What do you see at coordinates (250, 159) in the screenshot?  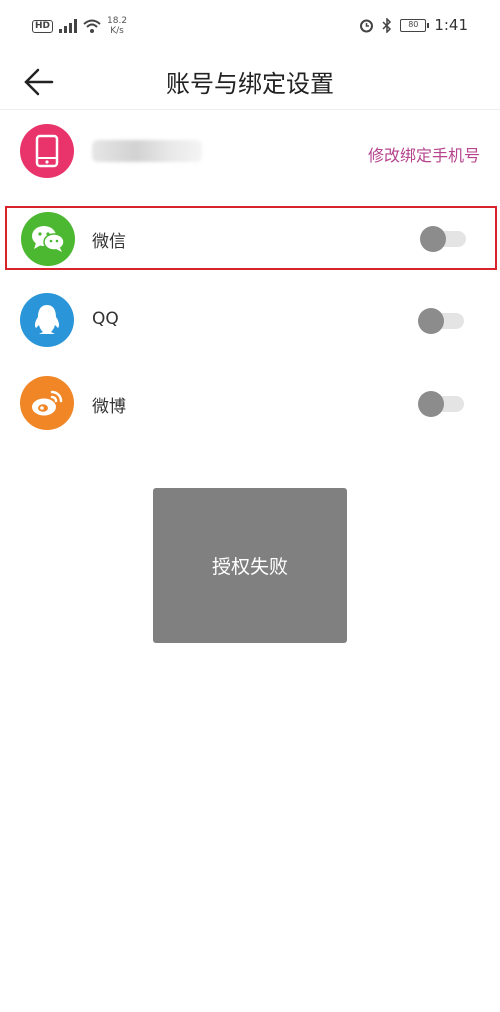 I see `phone-binding-row: 修改绑定手机号` at bounding box center [250, 159].